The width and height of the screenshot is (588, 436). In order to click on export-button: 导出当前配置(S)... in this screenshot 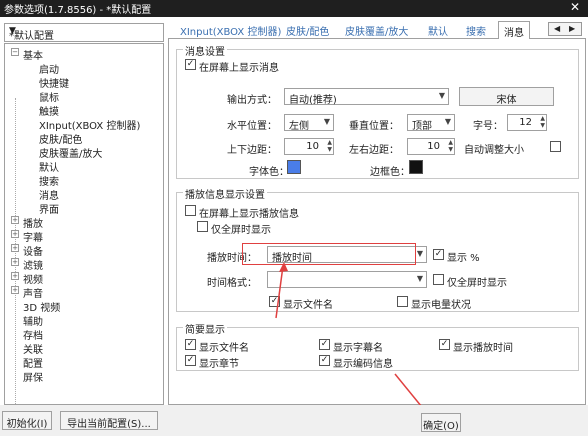, I will do `click(109, 420)`.